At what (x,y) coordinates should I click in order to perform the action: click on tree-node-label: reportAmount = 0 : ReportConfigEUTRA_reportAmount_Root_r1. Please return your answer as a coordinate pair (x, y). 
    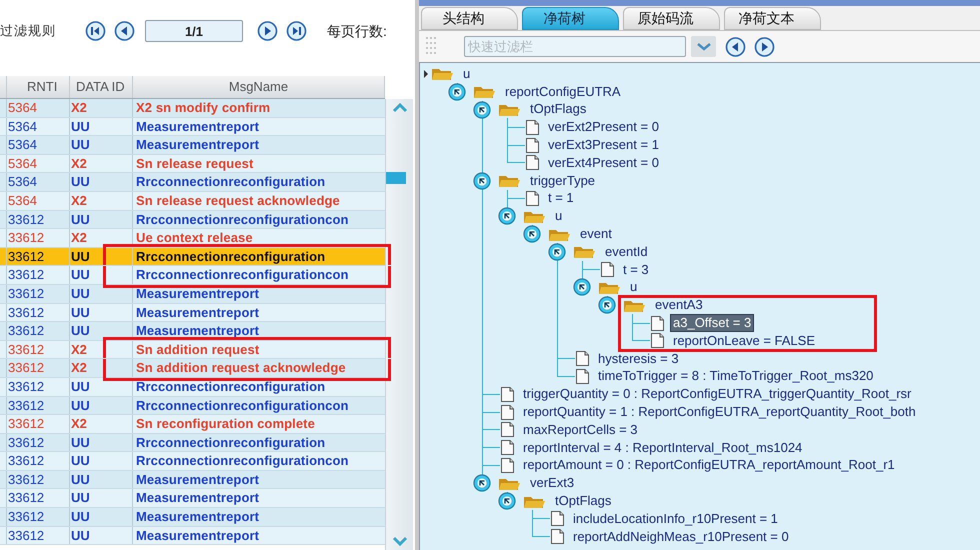
    Looking at the image, I should click on (709, 465).